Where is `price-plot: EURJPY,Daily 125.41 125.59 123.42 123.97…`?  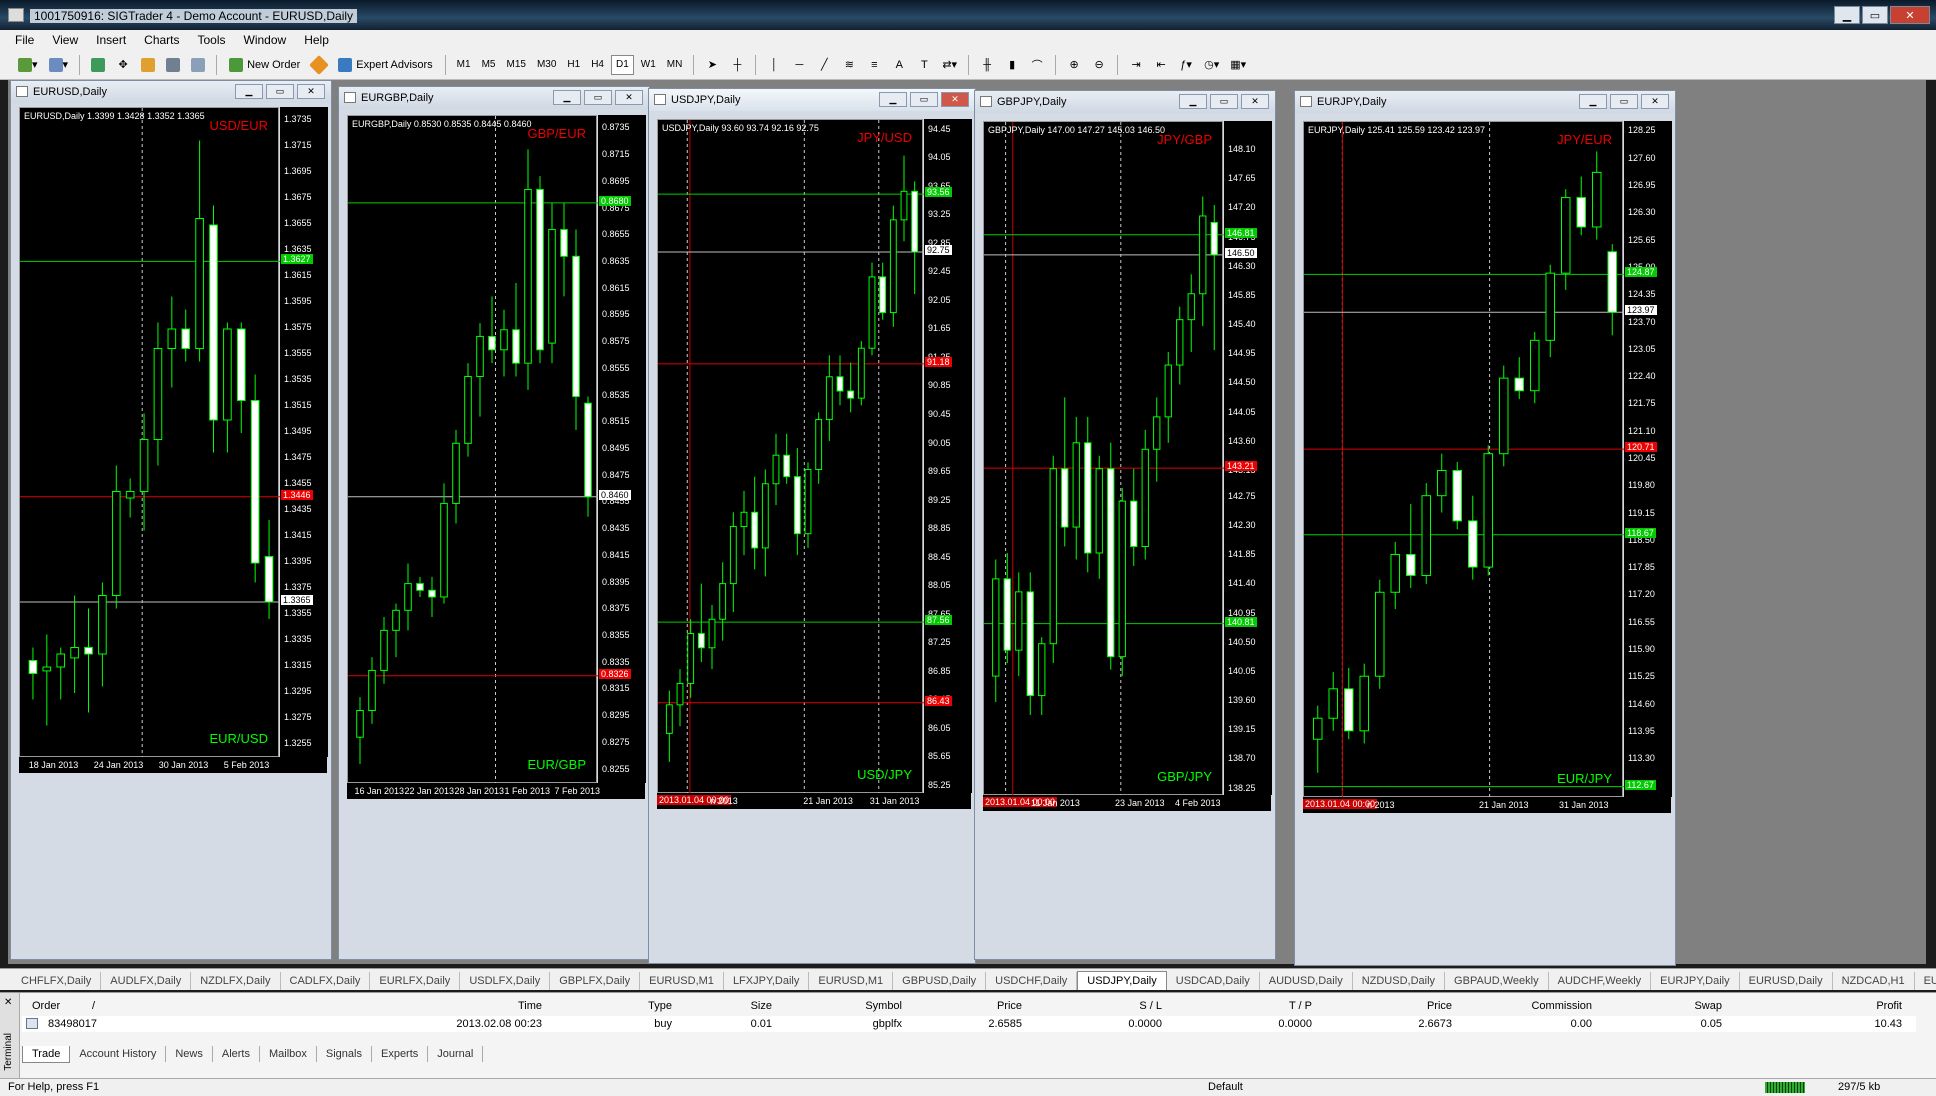
price-plot: EURJPY,Daily 125.41 125.59 123.42 123.97… is located at coordinates (1463, 459).